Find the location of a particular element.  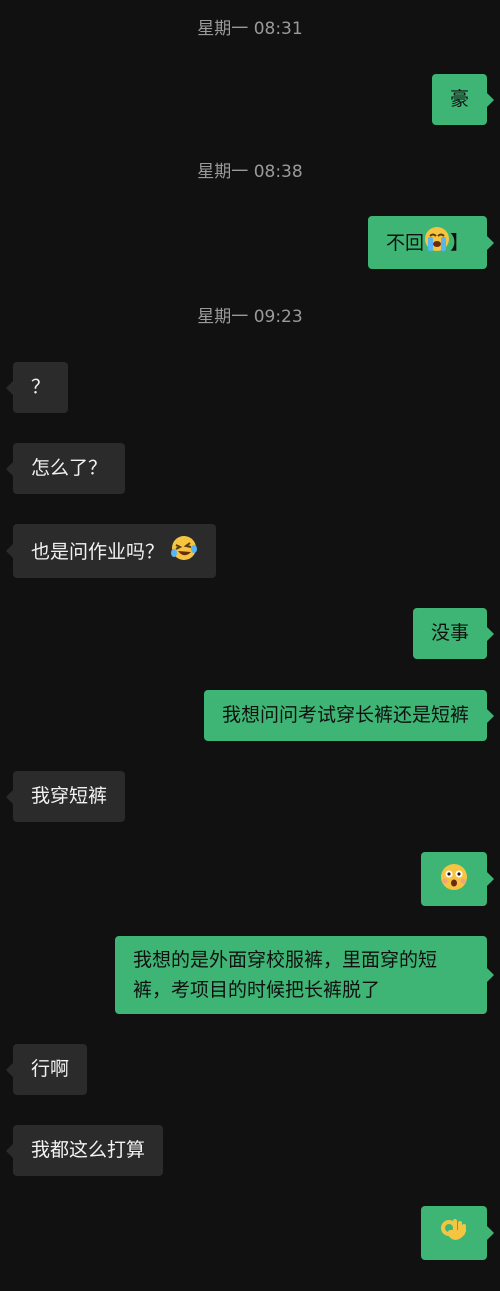

timestamp: 星期一 08:38 is located at coordinates (250, 172).